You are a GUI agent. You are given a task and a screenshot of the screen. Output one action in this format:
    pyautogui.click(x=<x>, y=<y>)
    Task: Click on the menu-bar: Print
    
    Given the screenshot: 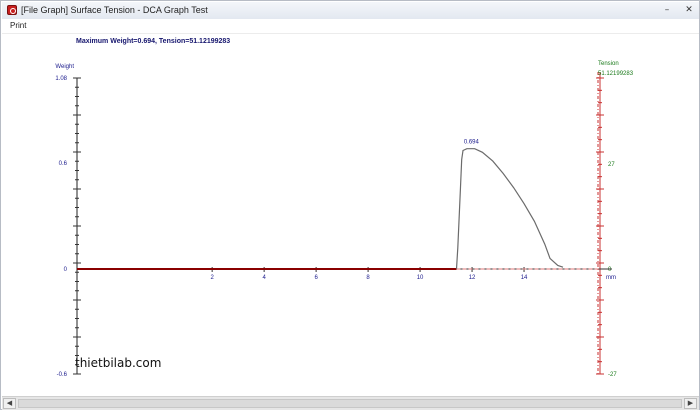 What is the action you would take?
    pyautogui.click(x=350, y=26)
    